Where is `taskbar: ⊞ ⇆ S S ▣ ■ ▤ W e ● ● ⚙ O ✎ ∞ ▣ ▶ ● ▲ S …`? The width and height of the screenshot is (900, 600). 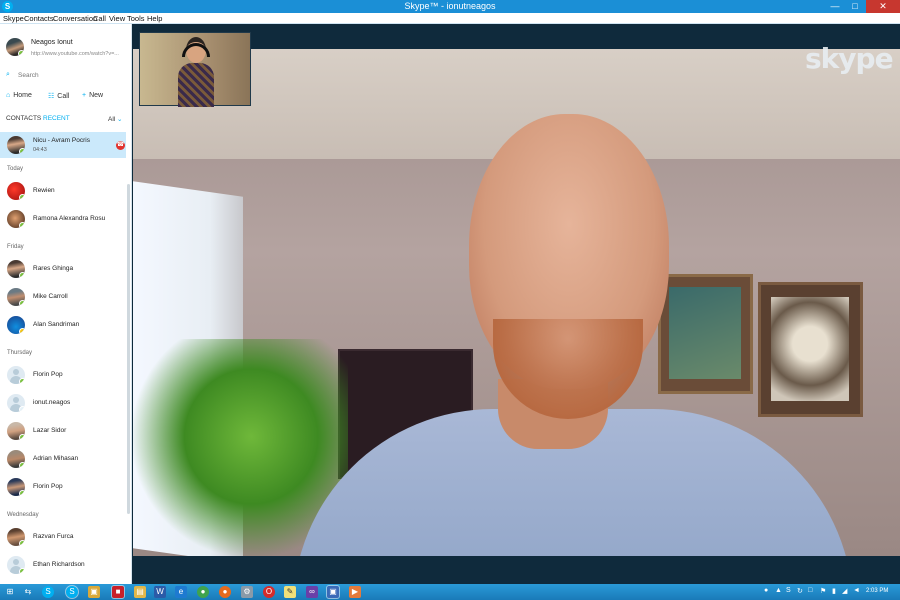
taskbar: ⊞ ⇆ S S ▣ ■ ▤ W e ● ● ⚙ O ✎ ∞ ▣ ▶ ● ▲ S … is located at coordinates (450, 592).